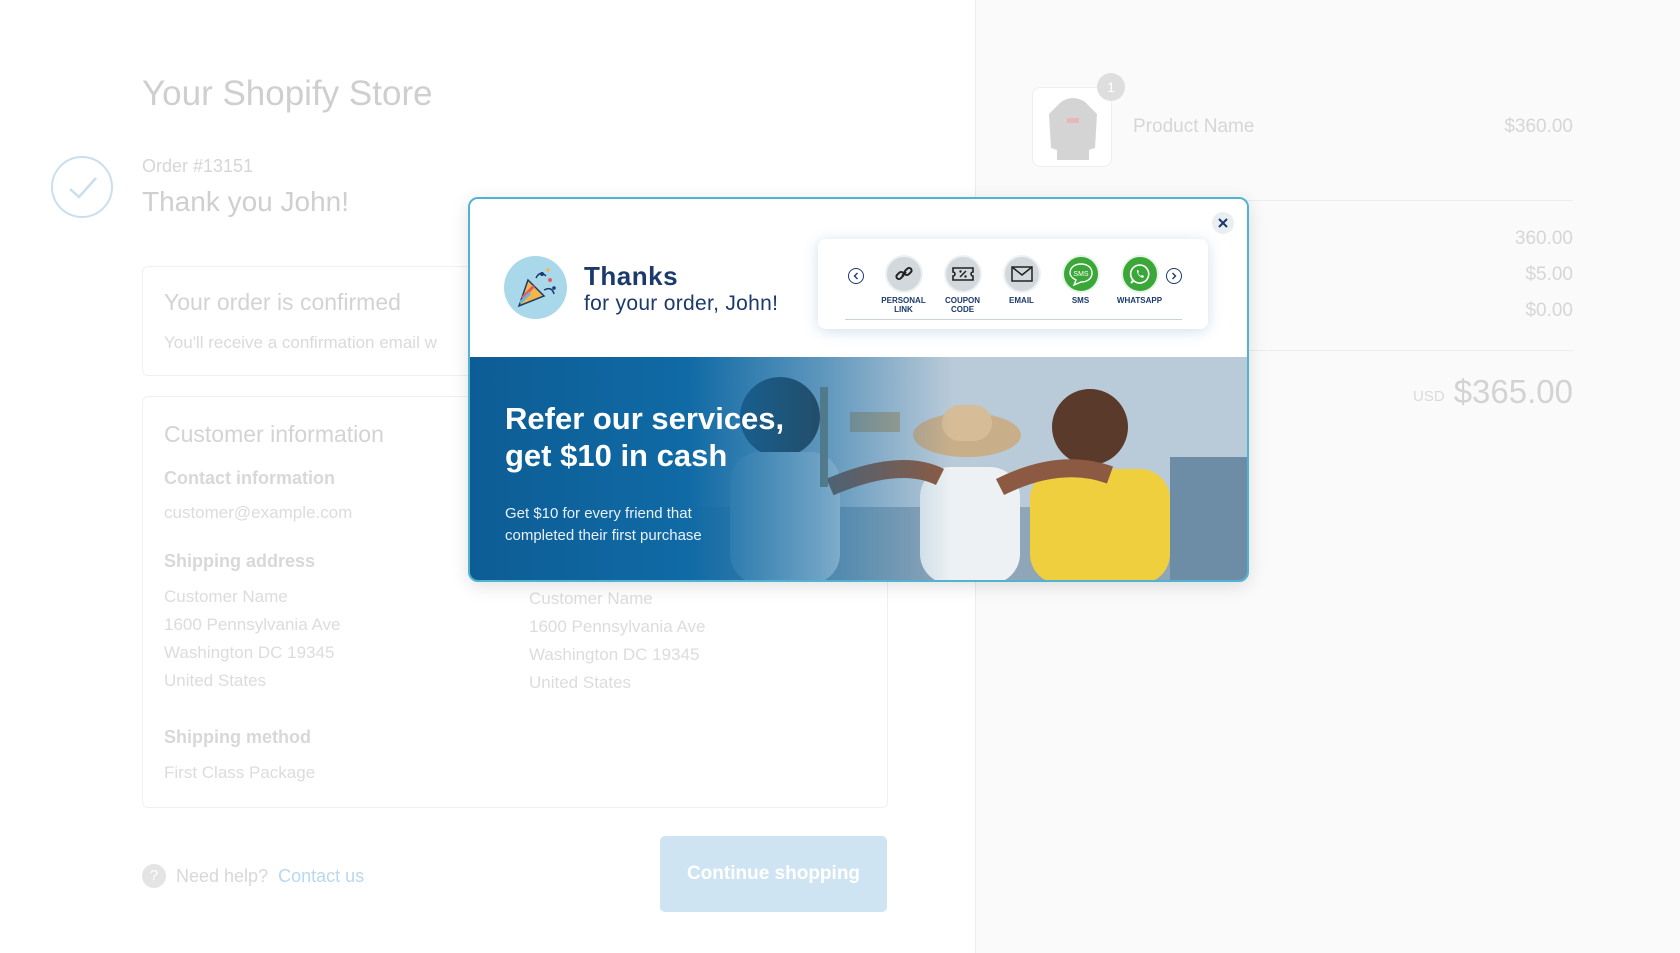 The width and height of the screenshot is (1680, 953). I want to click on contact-email: customer@example.com, so click(258, 512).